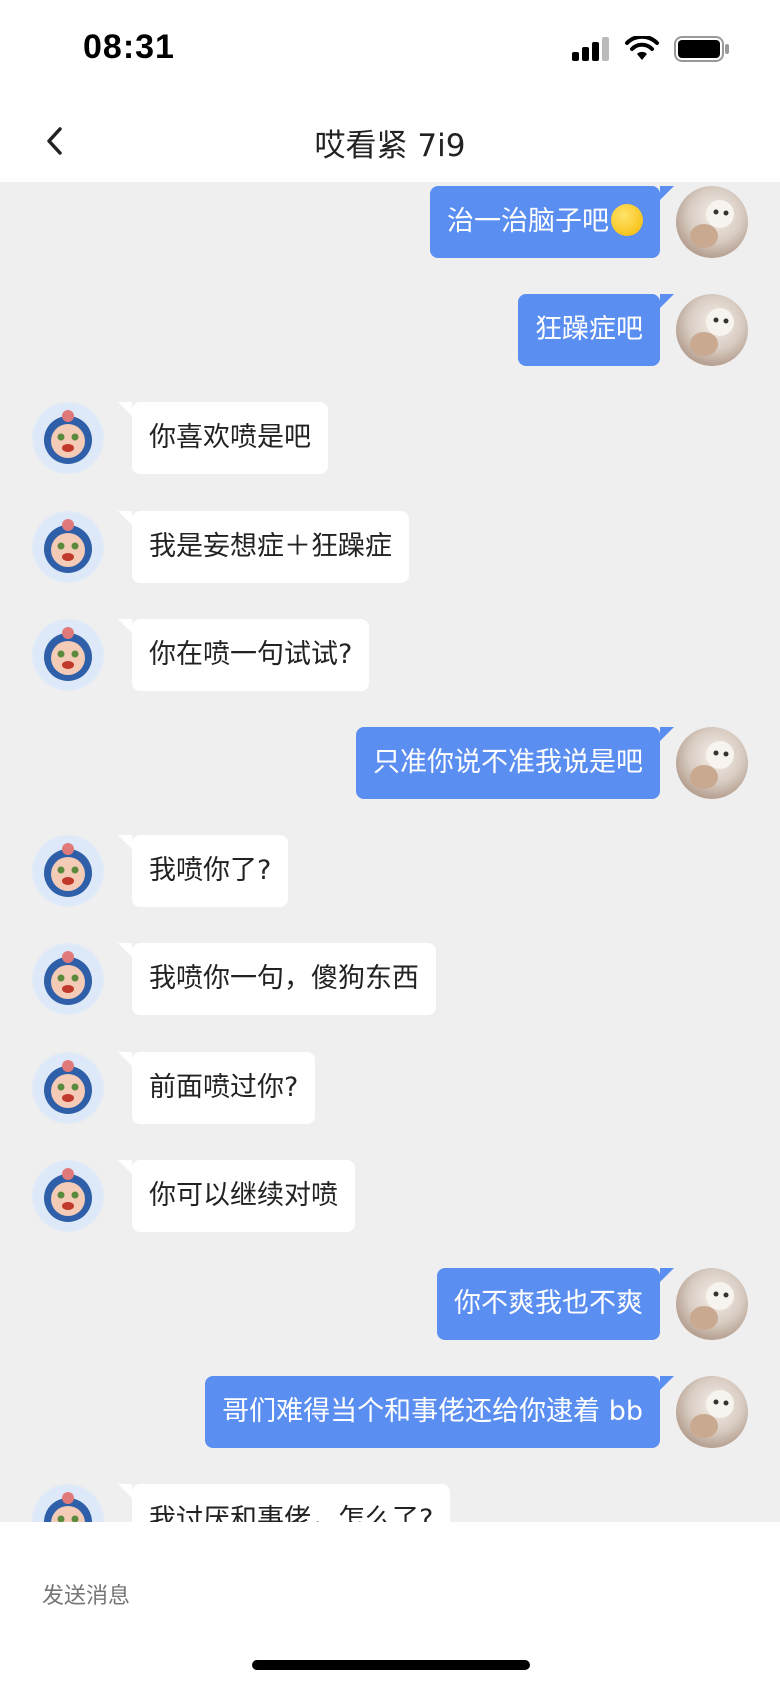 This screenshot has width=780, height=1688. I want to click on message-text: 我是妄想症＋狂躁症, so click(270, 546).